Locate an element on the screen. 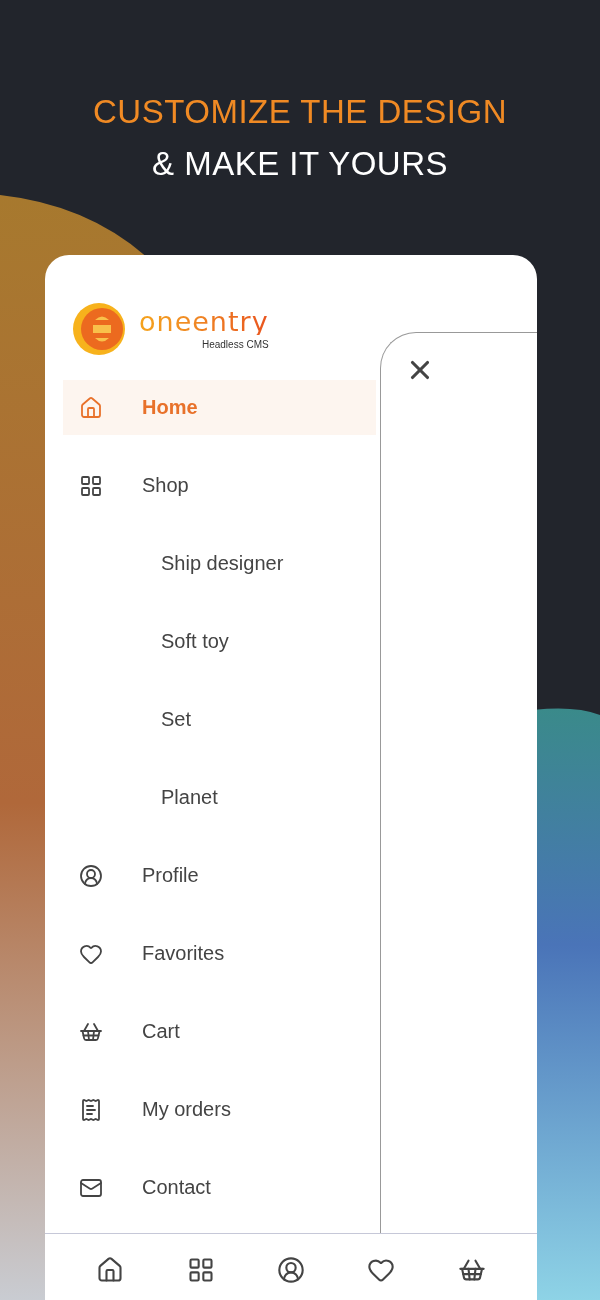  user-nav-button is located at coordinates (290, 1270).